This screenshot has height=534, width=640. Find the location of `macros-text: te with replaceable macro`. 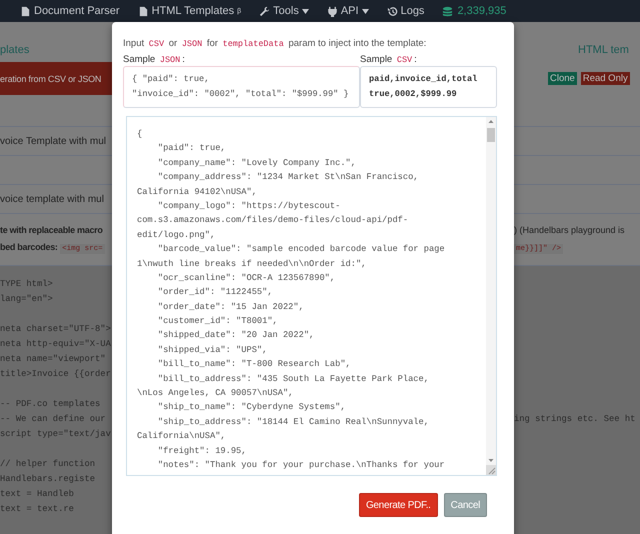

macros-text: te with replaceable macro is located at coordinates (52, 230).